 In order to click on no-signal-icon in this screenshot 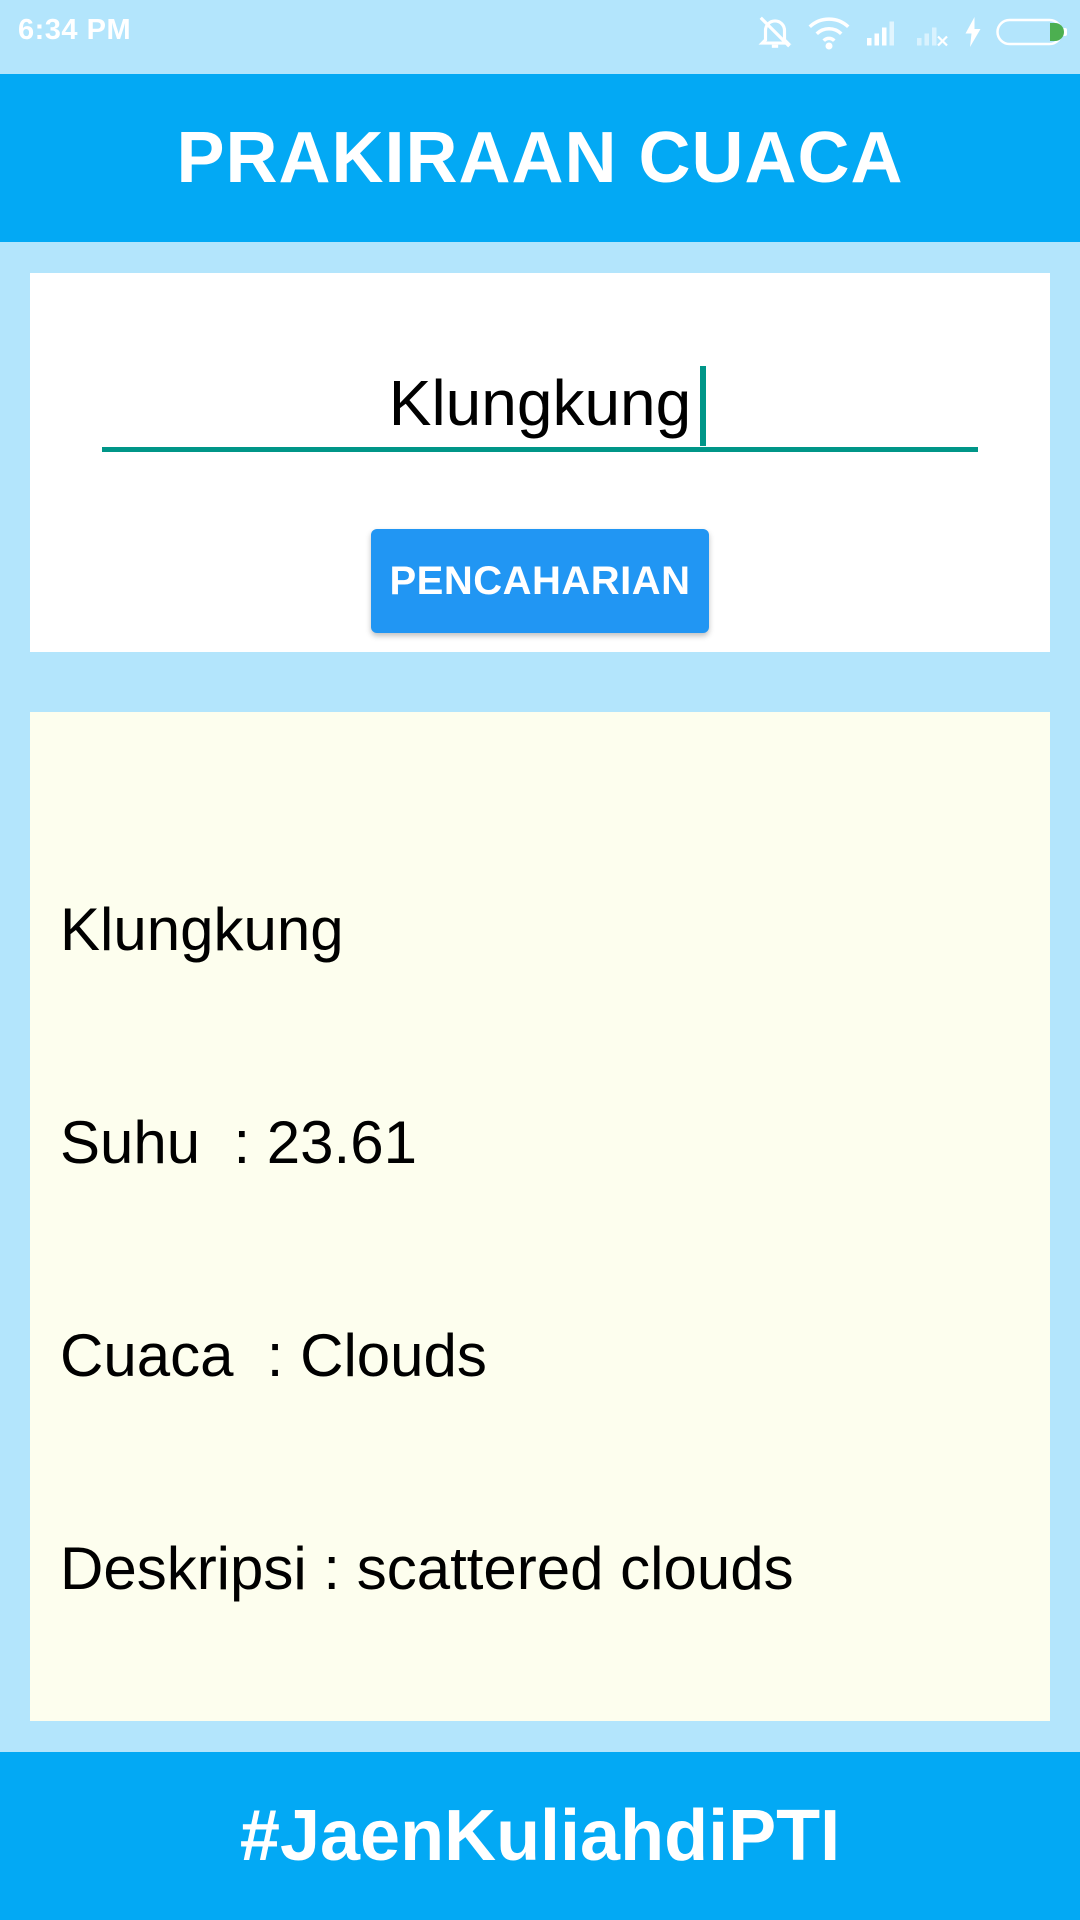, I will do `click(932, 32)`.